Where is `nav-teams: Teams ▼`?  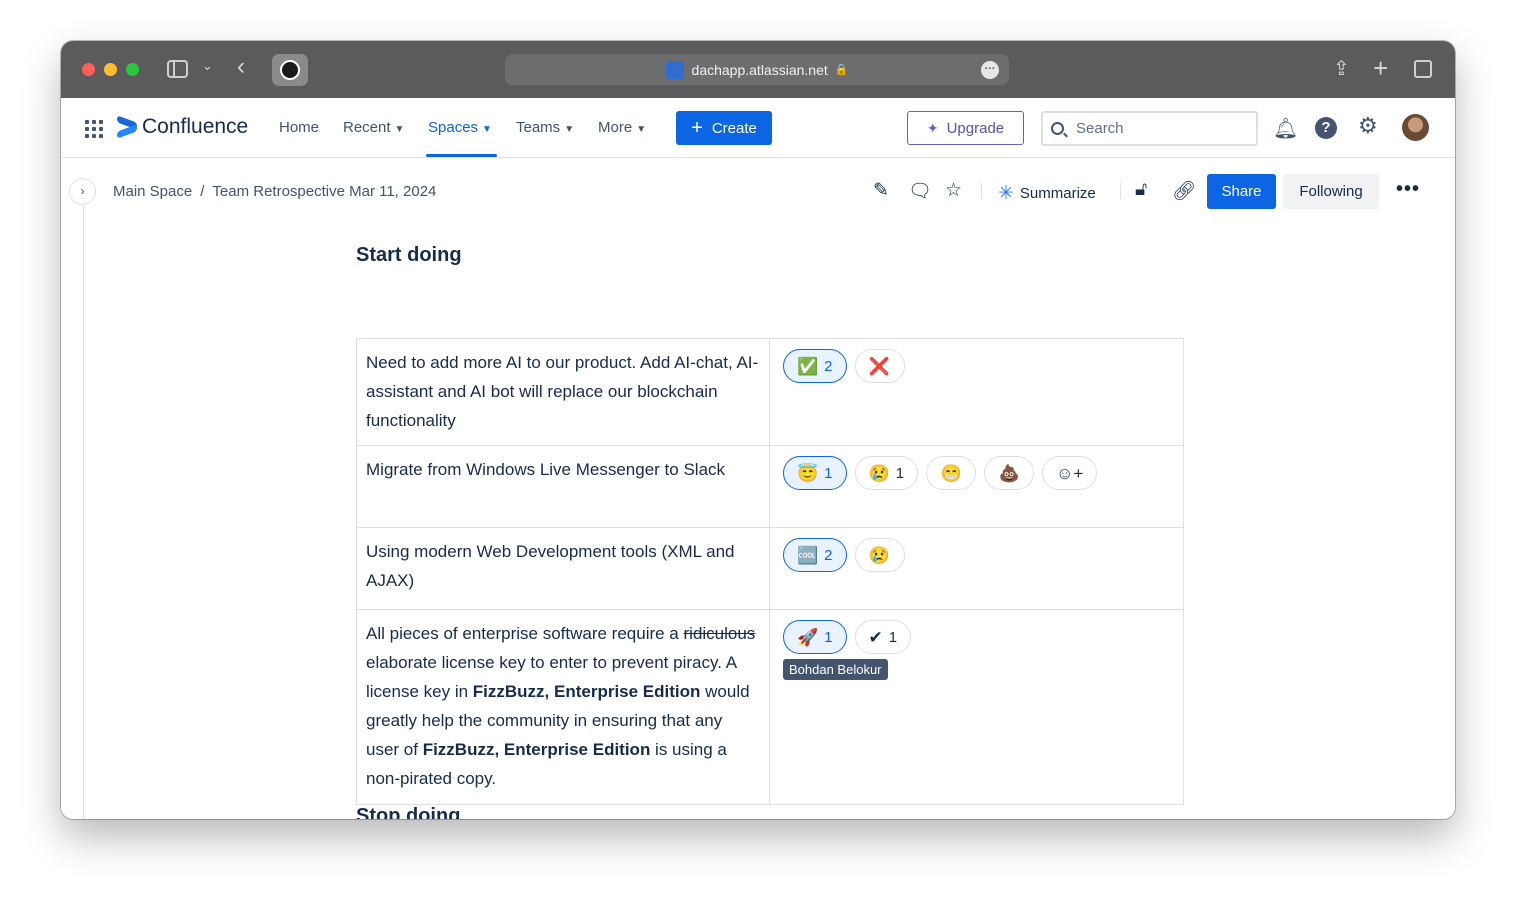 nav-teams: Teams ▼ is located at coordinates (545, 127).